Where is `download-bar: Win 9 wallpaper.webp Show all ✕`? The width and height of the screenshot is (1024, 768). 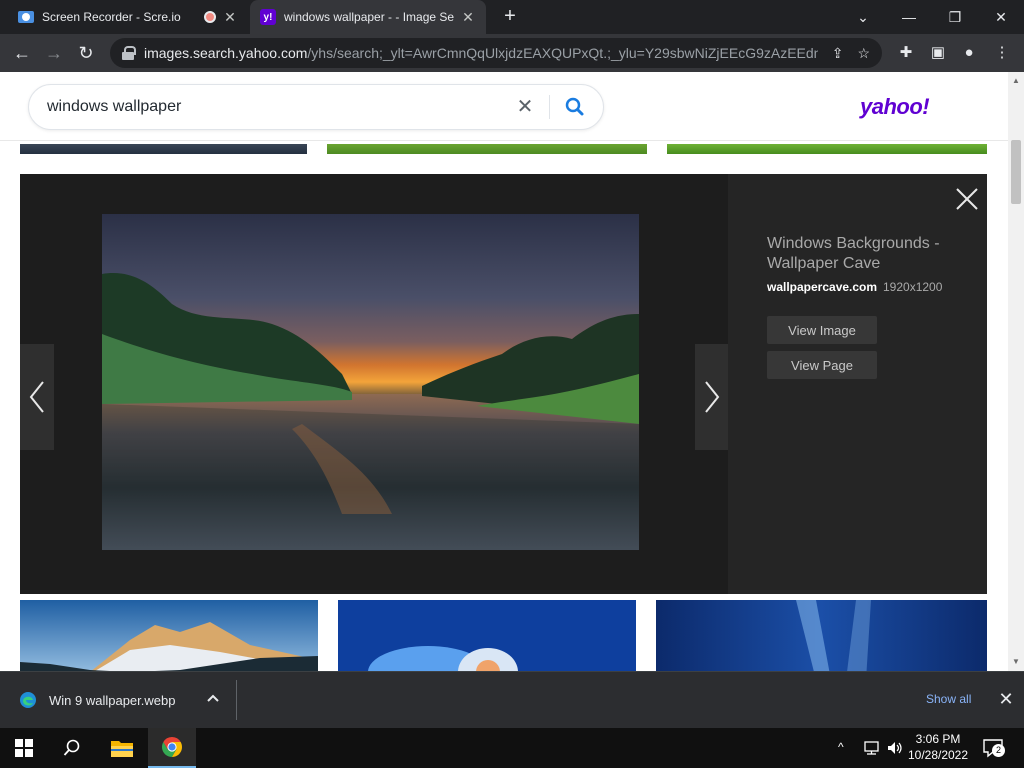 download-bar: Win 9 wallpaper.webp Show all ✕ is located at coordinates (512, 699).